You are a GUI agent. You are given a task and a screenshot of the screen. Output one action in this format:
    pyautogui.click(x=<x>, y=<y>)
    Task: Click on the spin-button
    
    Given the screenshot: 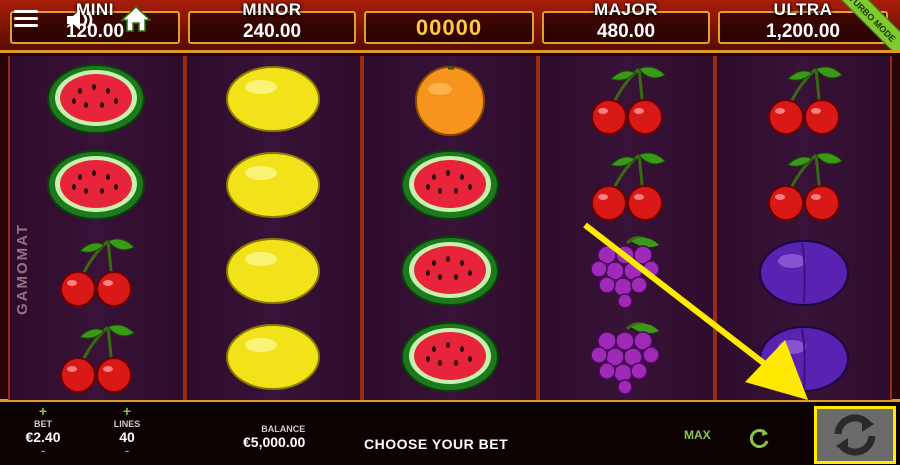 What is the action you would take?
    pyautogui.click(x=855, y=435)
    